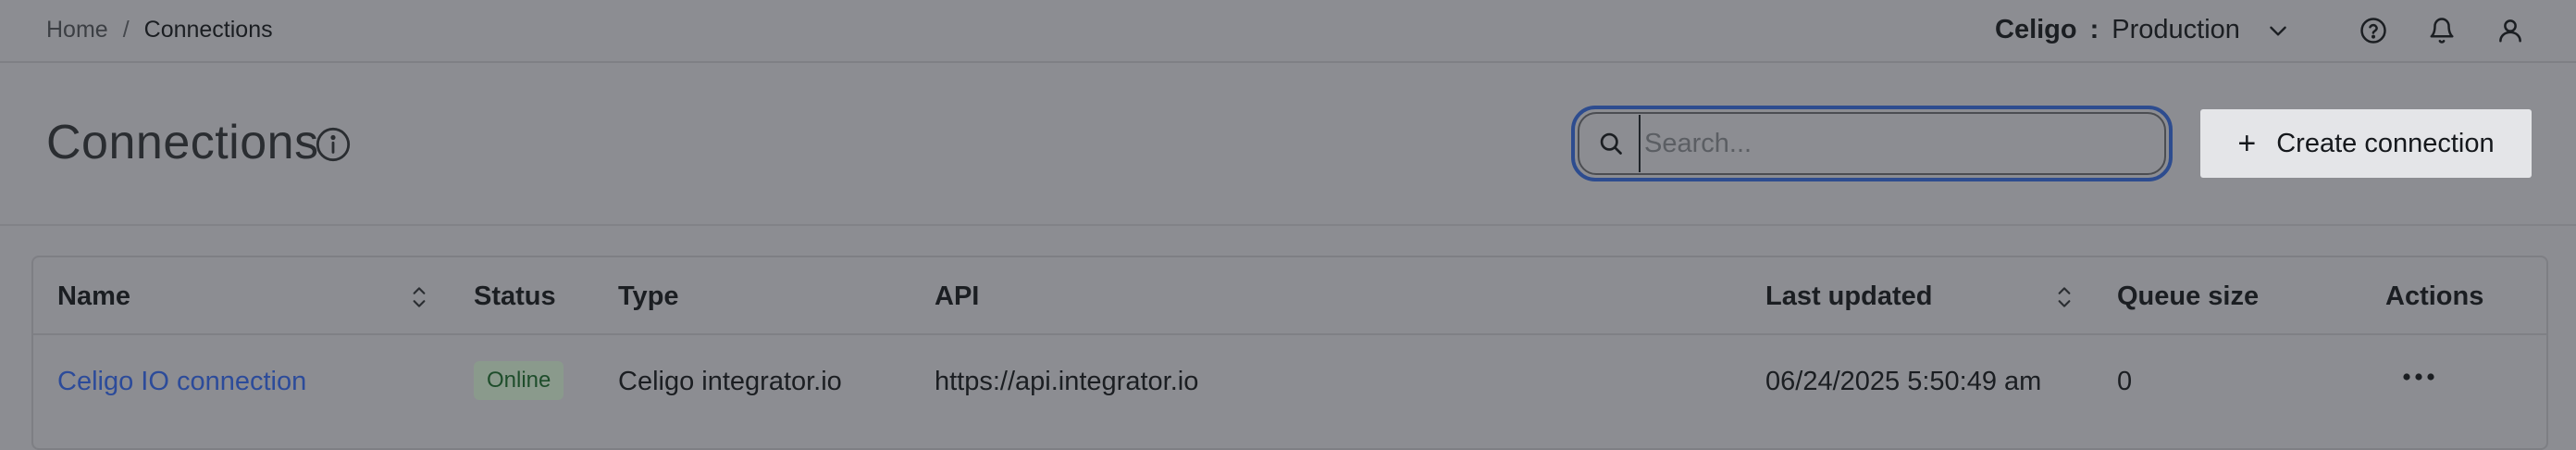 The height and width of the screenshot is (450, 2576). I want to click on connection-queue-size: 0, so click(2125, 382).